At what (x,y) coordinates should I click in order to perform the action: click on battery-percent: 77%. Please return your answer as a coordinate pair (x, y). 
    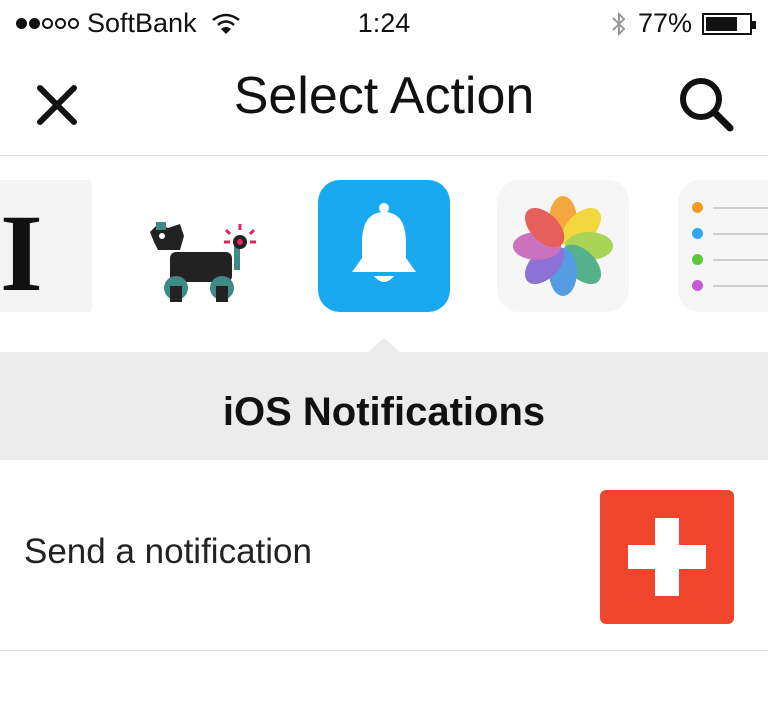
    Looking at the image, I should click on (664, 23).